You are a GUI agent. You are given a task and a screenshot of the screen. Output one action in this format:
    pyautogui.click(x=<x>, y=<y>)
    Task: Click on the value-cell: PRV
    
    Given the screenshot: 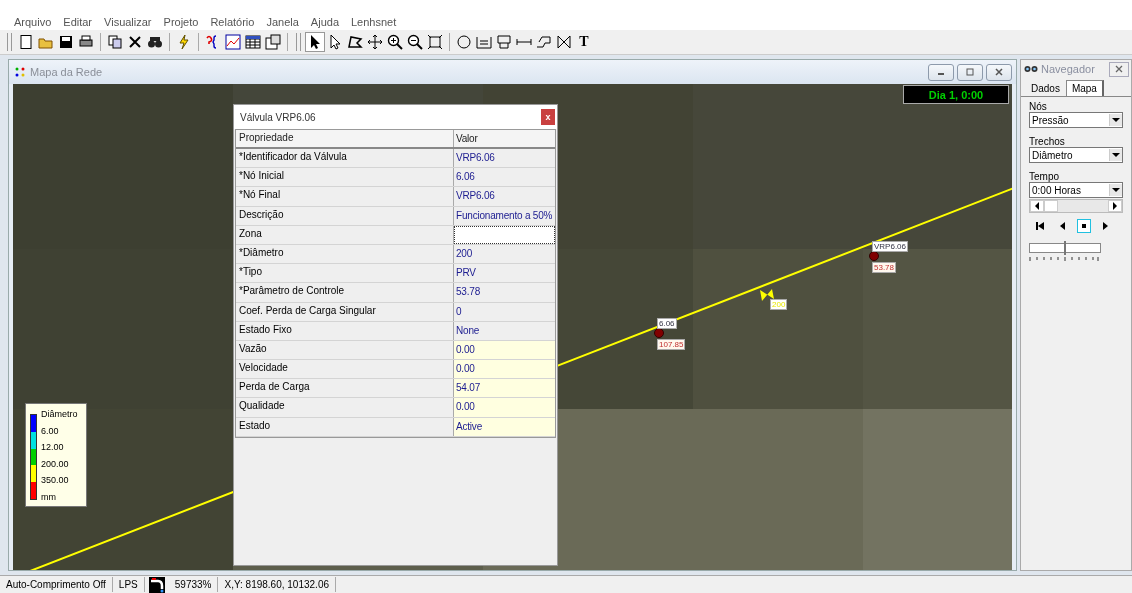 What is the action you would take?
    pyautogui.click(x=504, y=273)
    